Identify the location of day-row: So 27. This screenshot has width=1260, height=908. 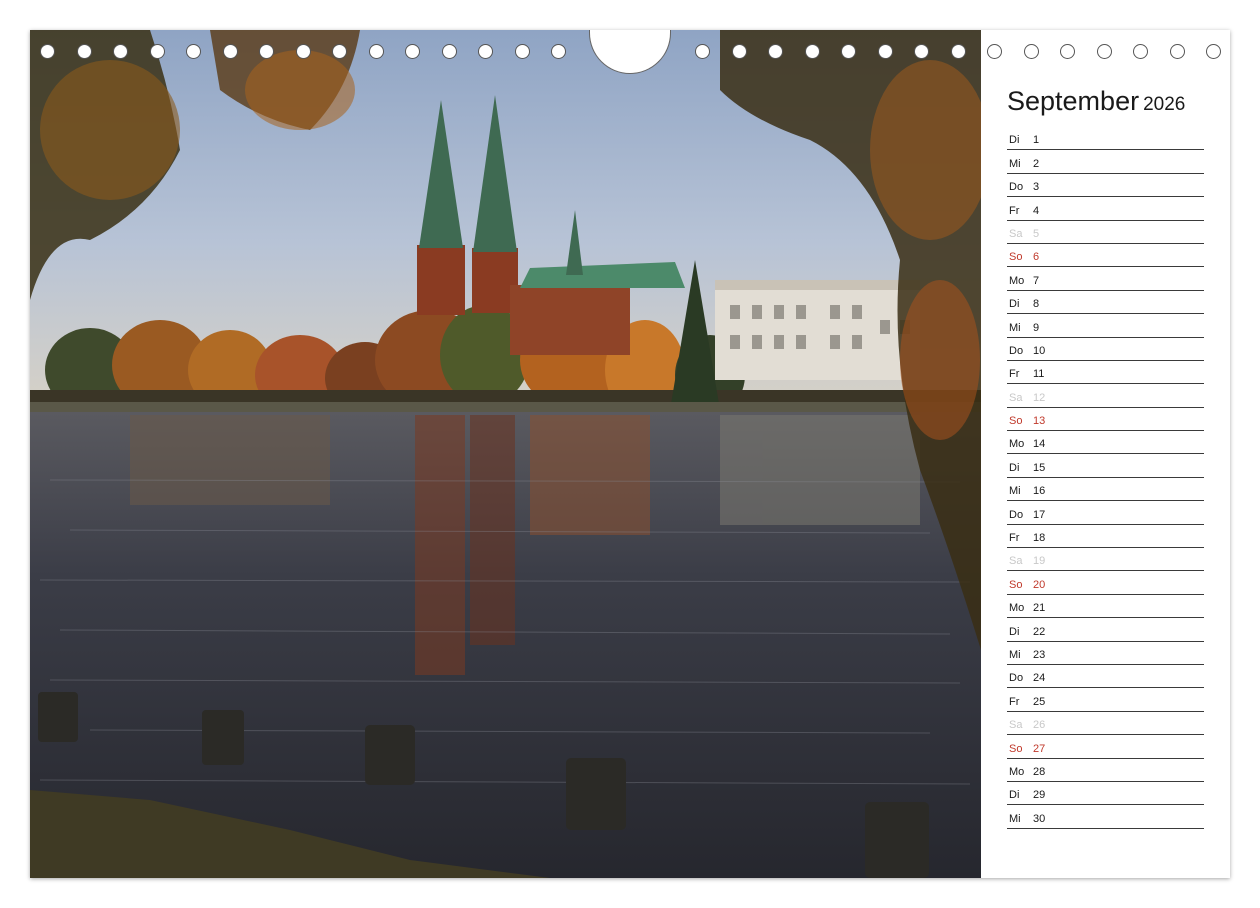
(1105, 747).